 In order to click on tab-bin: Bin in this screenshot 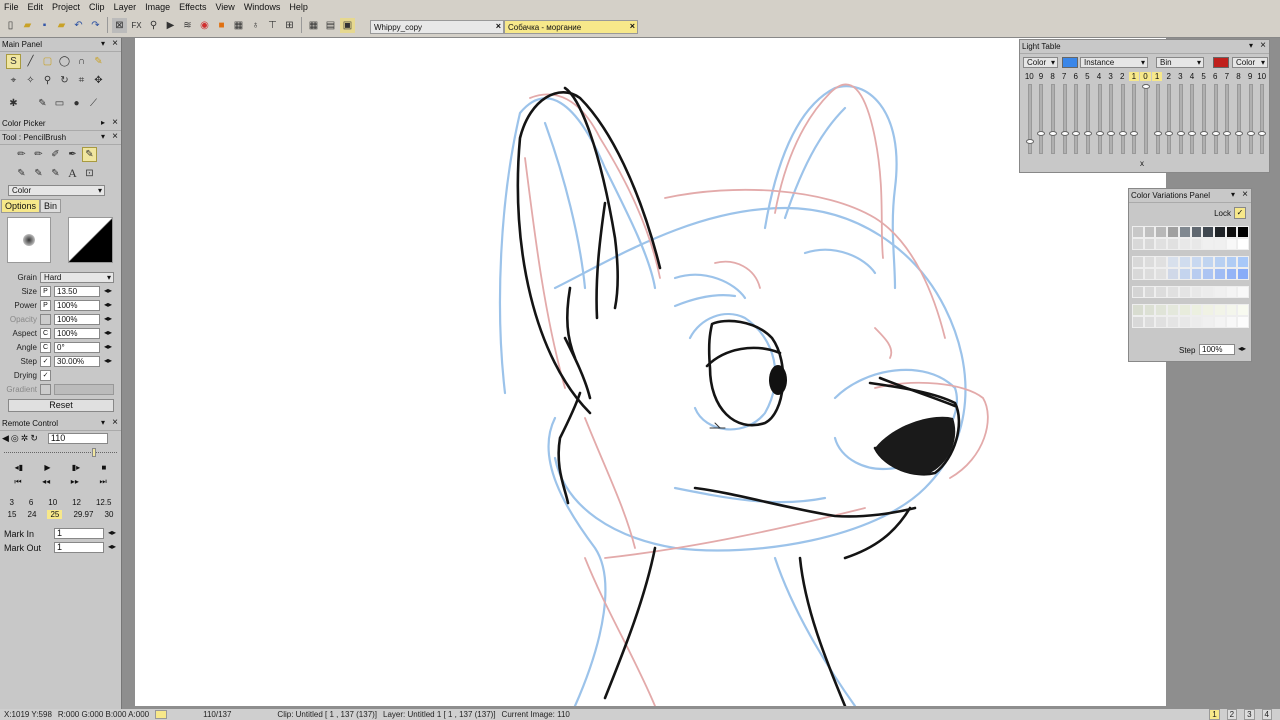, I will do `click(51, 206)`.